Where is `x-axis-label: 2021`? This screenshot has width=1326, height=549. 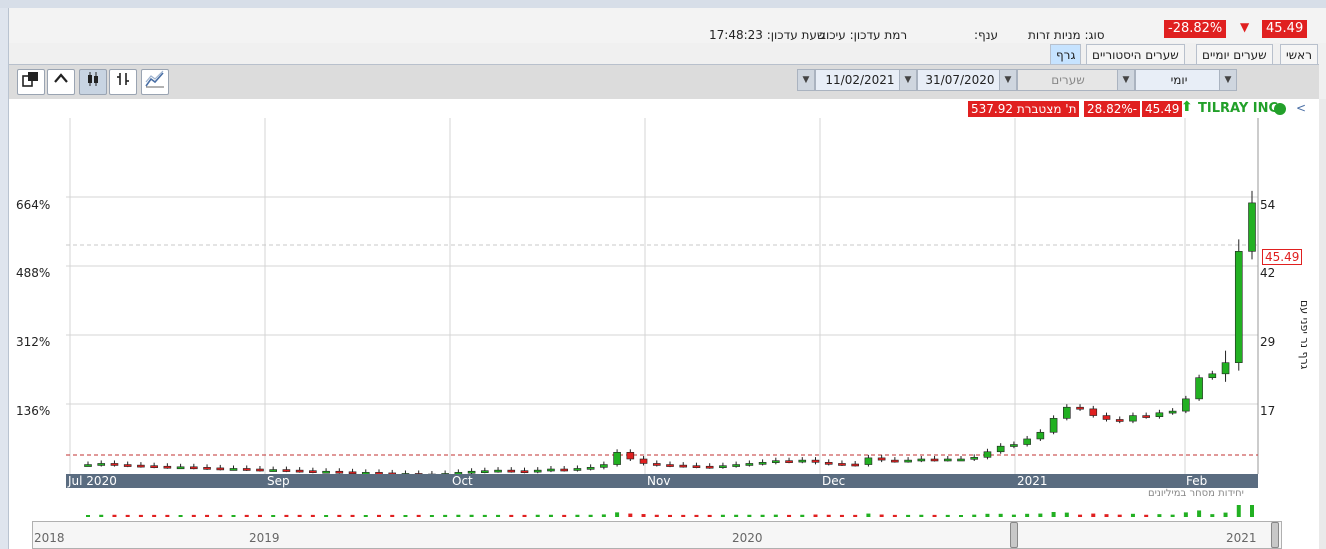
x-axis-label: 2021 is located at coordinates (1032, 481).